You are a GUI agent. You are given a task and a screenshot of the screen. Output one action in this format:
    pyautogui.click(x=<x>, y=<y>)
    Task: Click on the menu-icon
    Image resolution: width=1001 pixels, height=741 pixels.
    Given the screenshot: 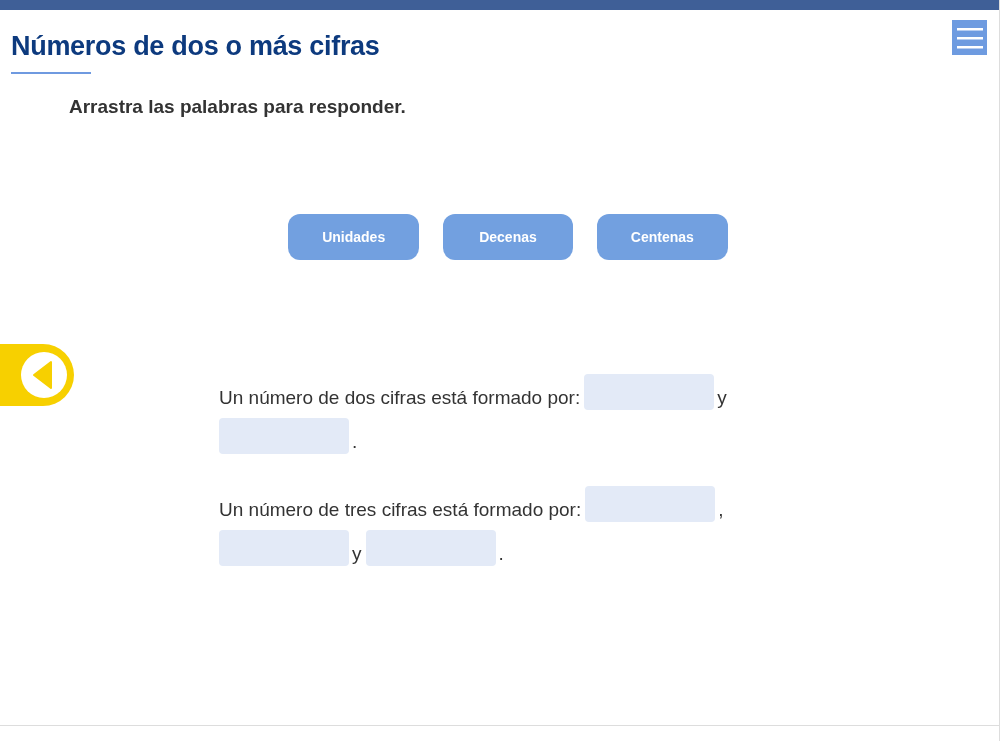 What is the action you would take?
    pyautogui.click(x=969, y=37)
    